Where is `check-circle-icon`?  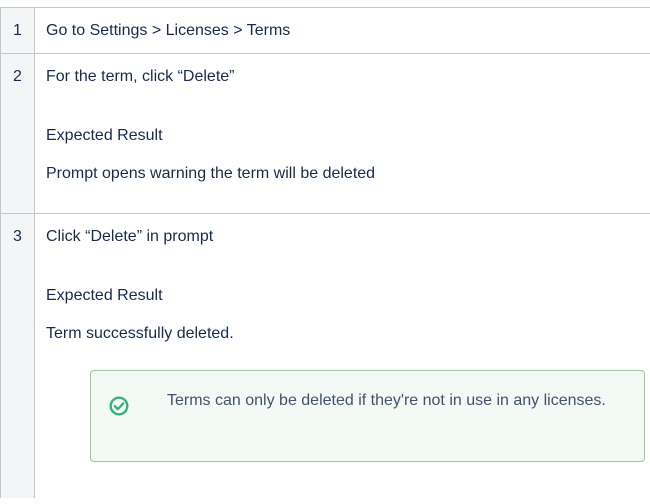
check-circle-icon is located at coordinates (119, 406).